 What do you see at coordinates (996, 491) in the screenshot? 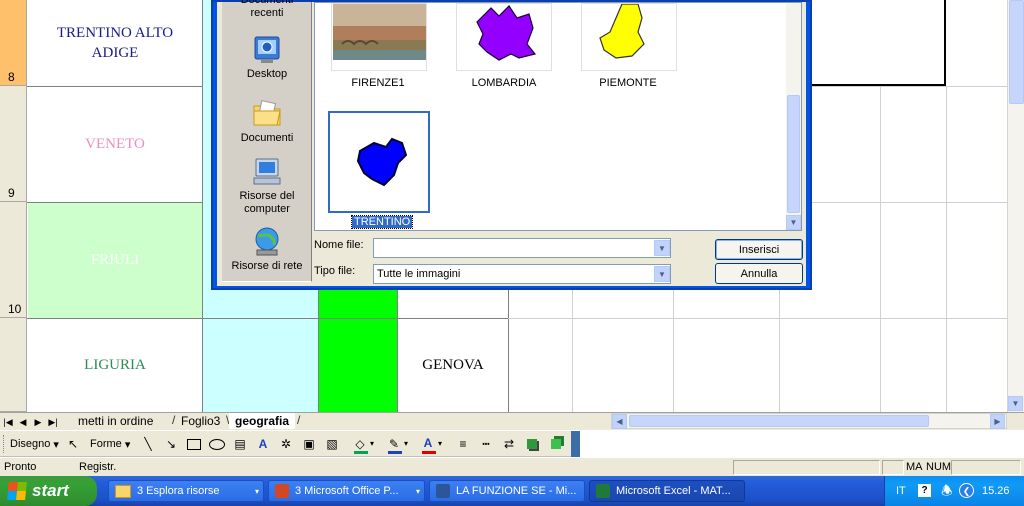
I see `clock: 15.26` at bounding box center [996, 491].